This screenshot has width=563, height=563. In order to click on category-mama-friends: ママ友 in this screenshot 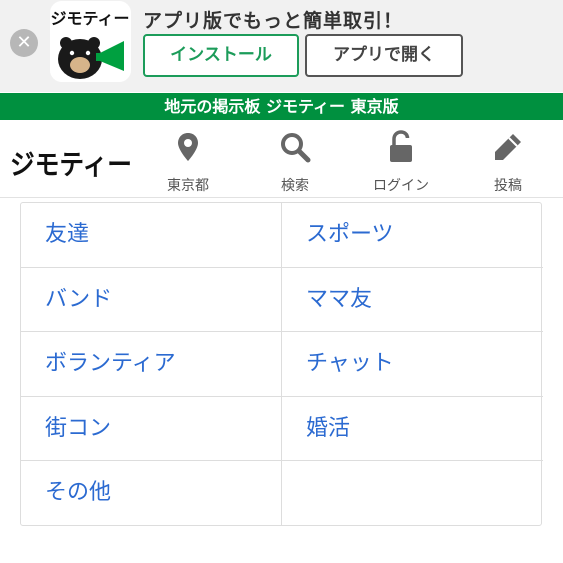, I will do `click(412, 300)`.